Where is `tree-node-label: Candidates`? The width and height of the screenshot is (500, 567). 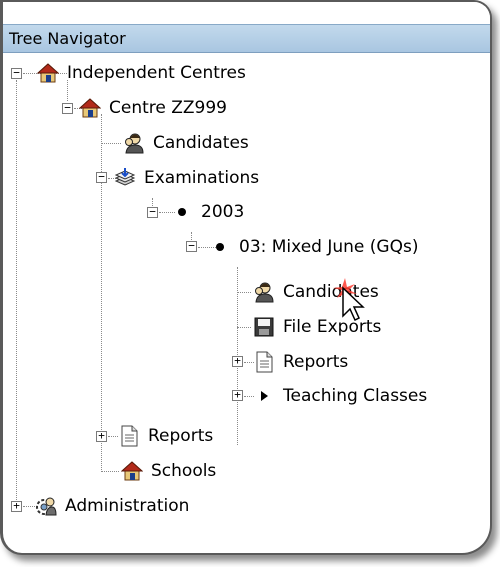 tree-node-label: Candidates is located at coordinates (201, 143).